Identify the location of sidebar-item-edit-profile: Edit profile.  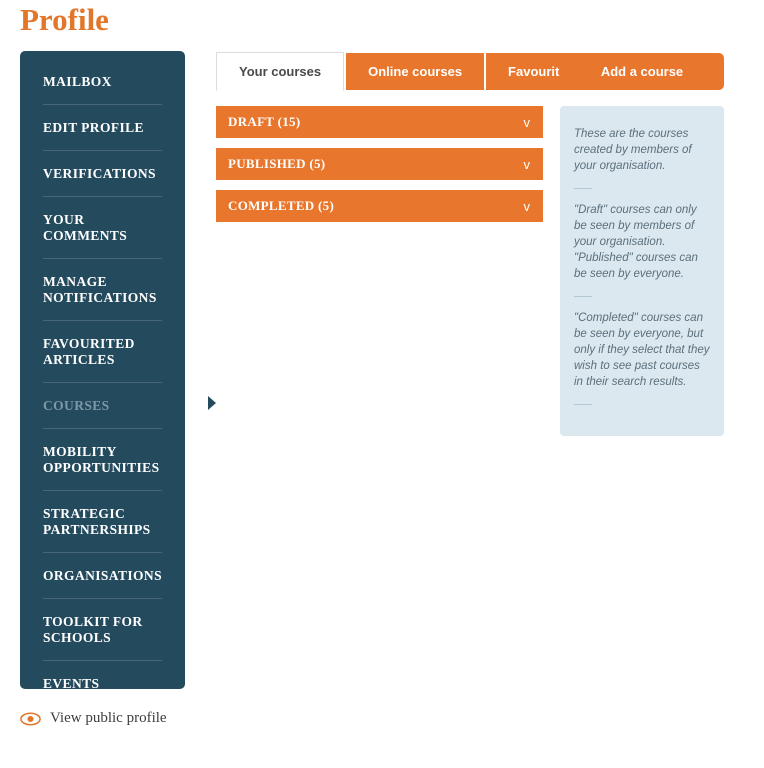
(102, 127).